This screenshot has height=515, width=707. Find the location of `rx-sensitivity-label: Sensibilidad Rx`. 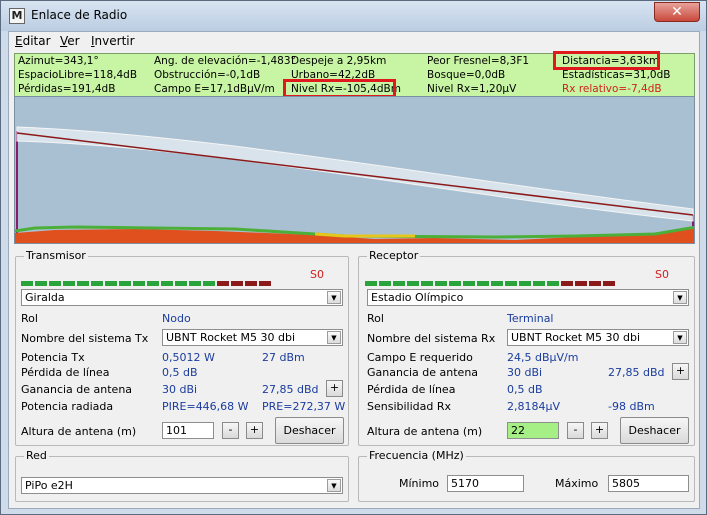

rx-sensitivity-label: Sensibilidad Rx is located at coordinates (409, 406).